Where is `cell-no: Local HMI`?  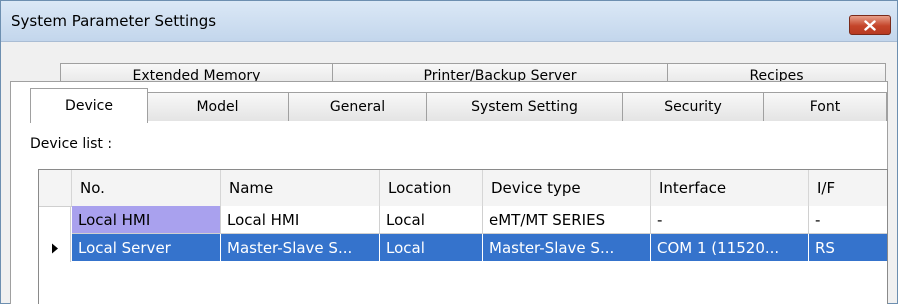
cell-no: Local HMI is located at coordinates (146, 220).